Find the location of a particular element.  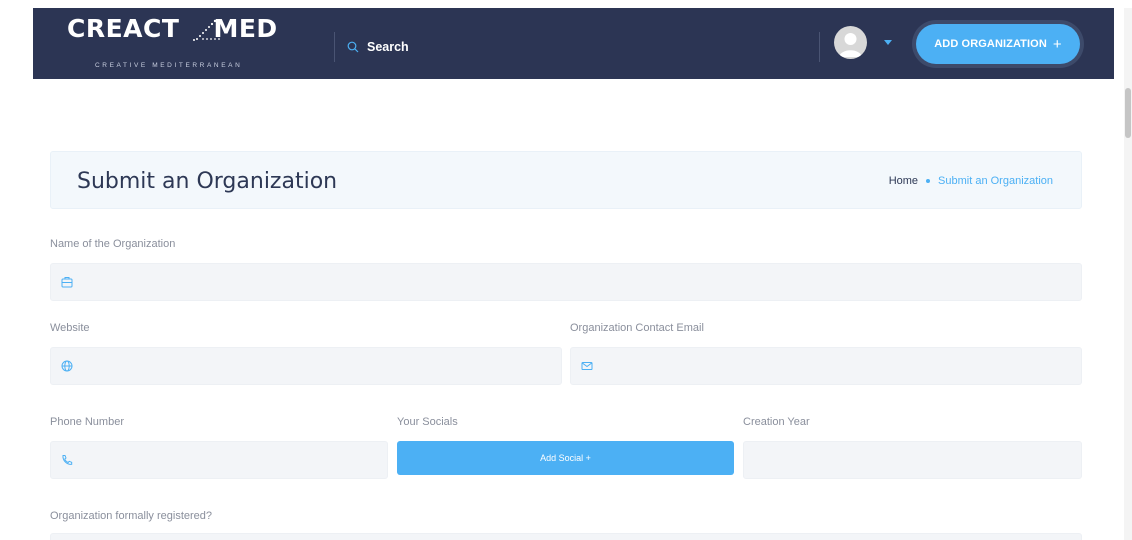

globe-icon is located at coordinates (67, 366).